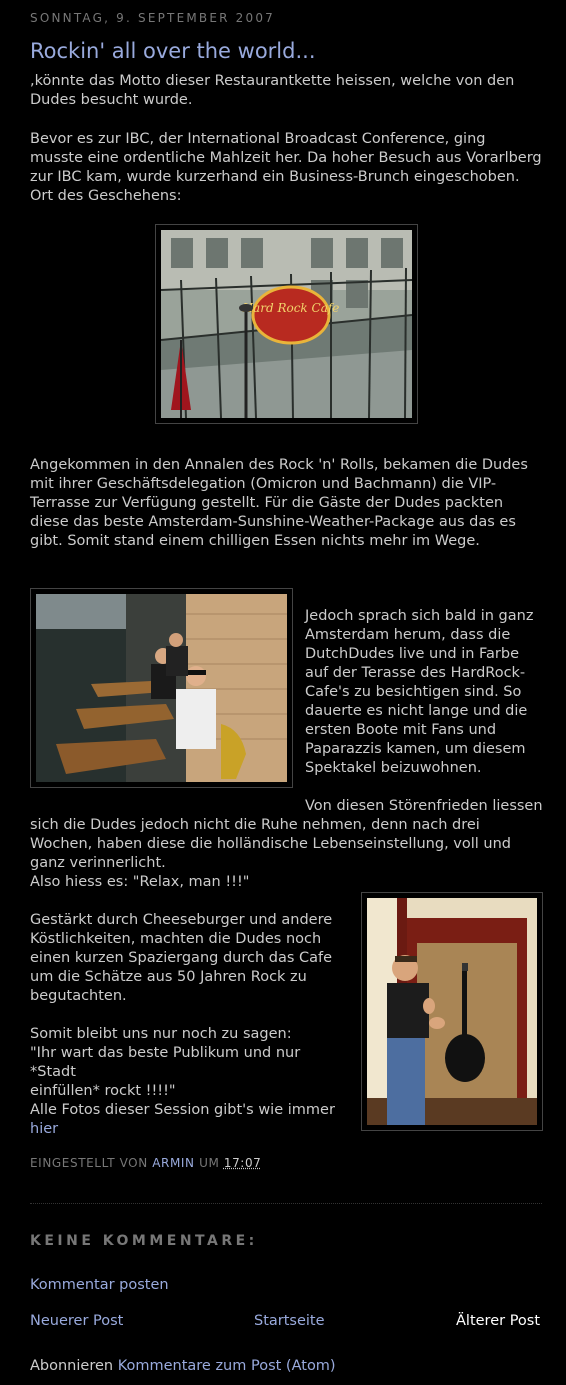  Describe the element at coordinates (72, 1366) in the screenshot. I see `subscribe-label: Abonnieren` at that location.